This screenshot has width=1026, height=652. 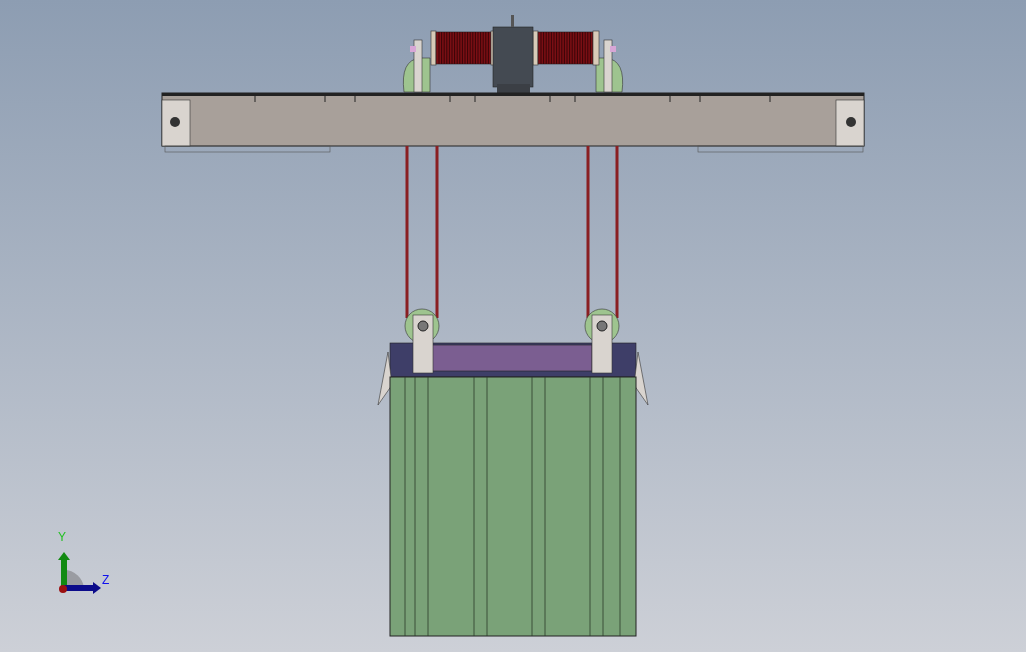 What do you see at coordinates (106, 580) in the screenshot?
I see `axis-label: Z` at bounding box center [106, 580].